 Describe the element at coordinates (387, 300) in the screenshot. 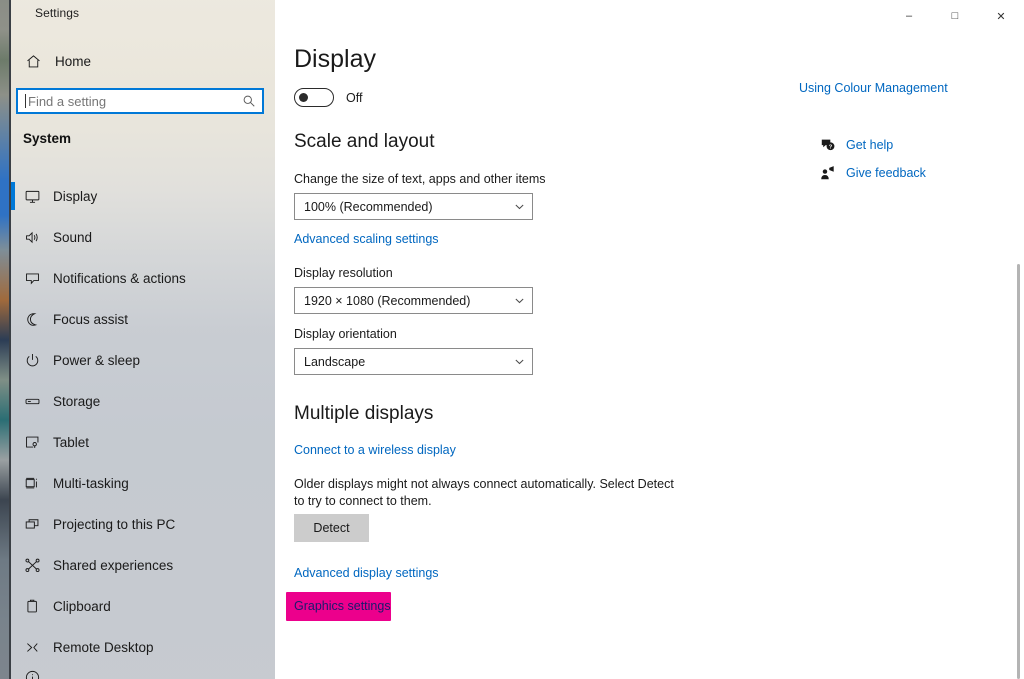

I see `resolution-dropdown-value: 1920 × 1080 (Recommended)` at that location.